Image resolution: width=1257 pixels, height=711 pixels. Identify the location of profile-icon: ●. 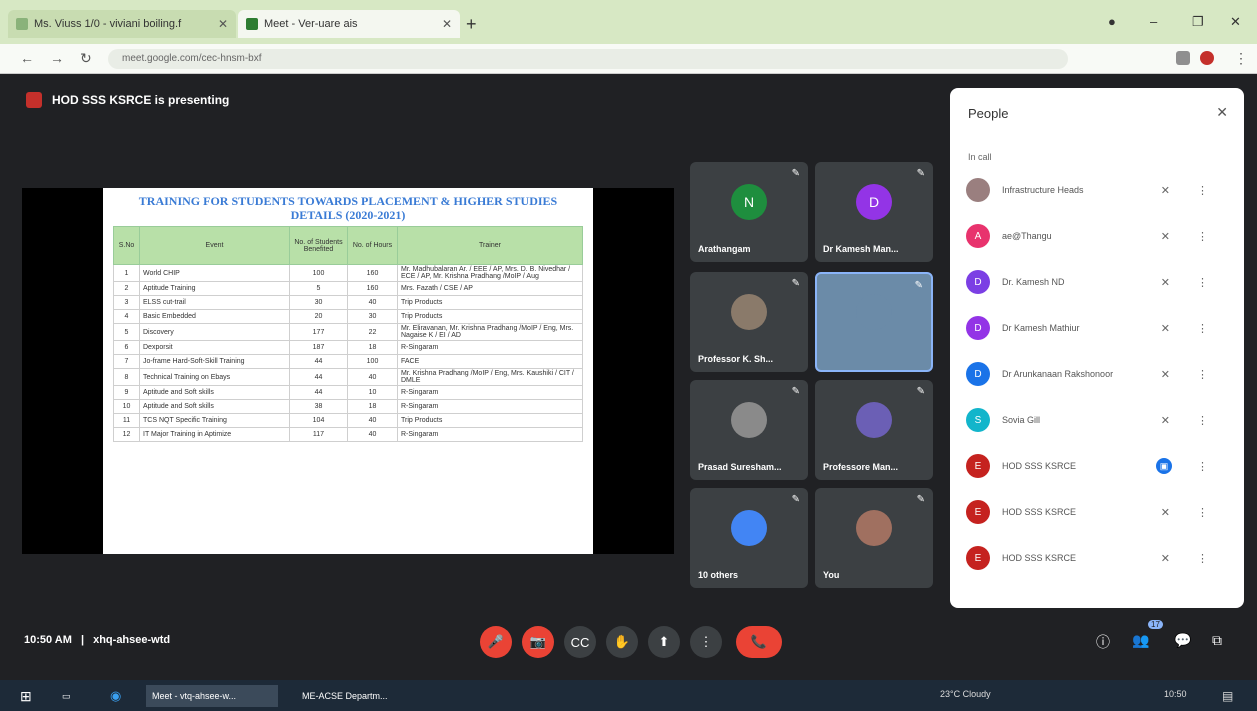
(1112, 21).